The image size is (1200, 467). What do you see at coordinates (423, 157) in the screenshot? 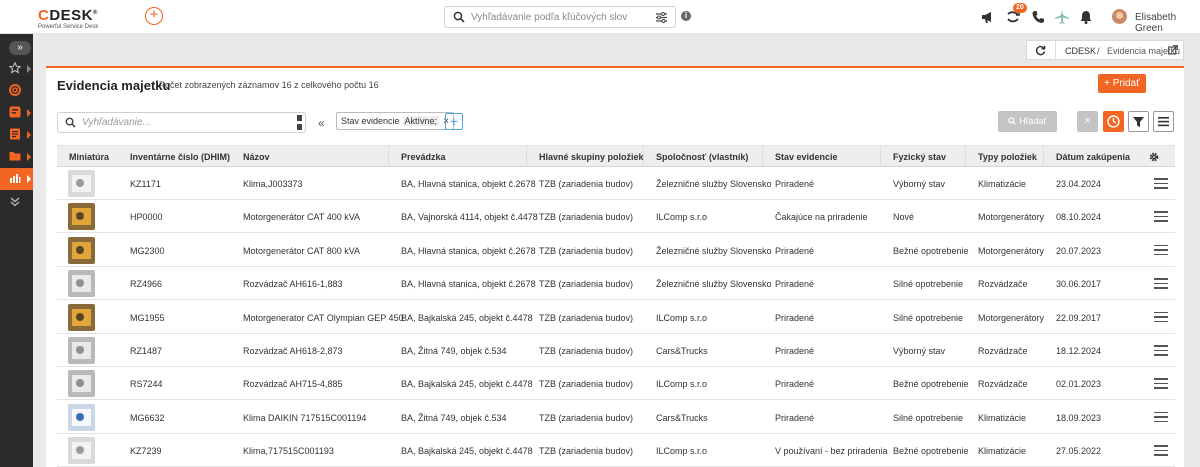
I see `col-site: Prevádzka` at bounding box center [423, 157].